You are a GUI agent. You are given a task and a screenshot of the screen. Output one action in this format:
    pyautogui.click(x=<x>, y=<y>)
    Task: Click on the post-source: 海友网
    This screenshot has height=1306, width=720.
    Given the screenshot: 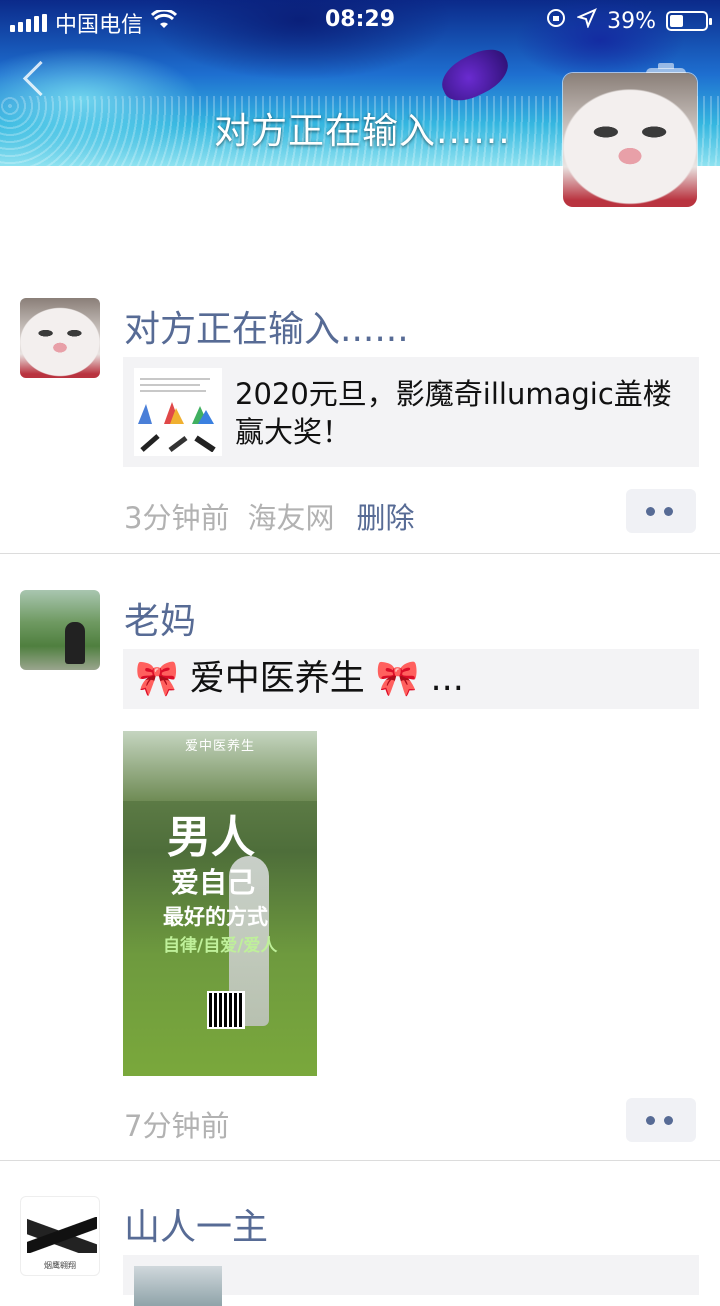 What is the action you would take?
    pyautogui.click(x=290, y=518)
    